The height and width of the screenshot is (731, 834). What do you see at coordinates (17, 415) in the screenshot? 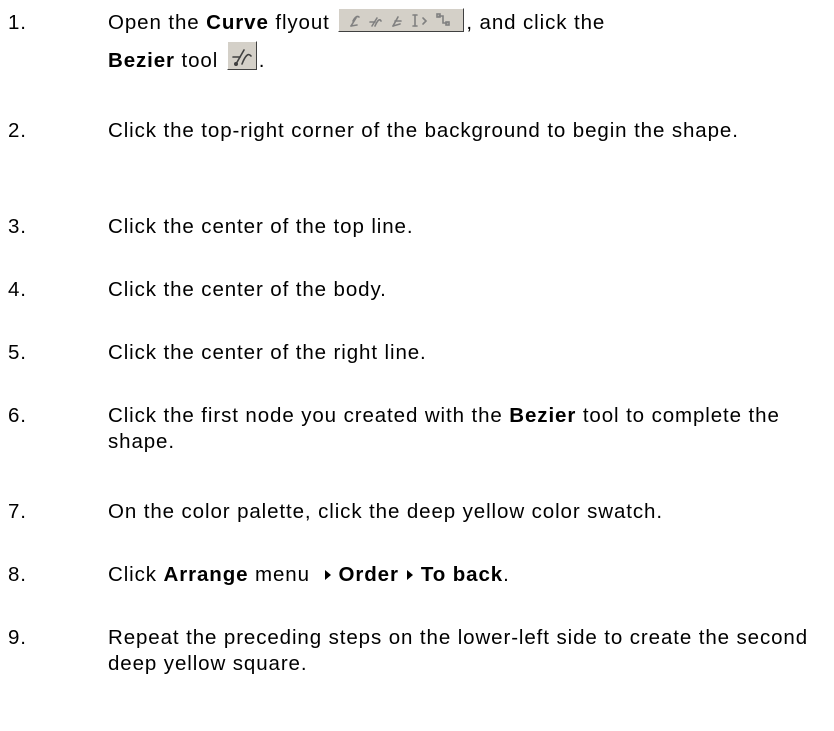
I see `step-number: 6.` at bounding box center [17, 415].